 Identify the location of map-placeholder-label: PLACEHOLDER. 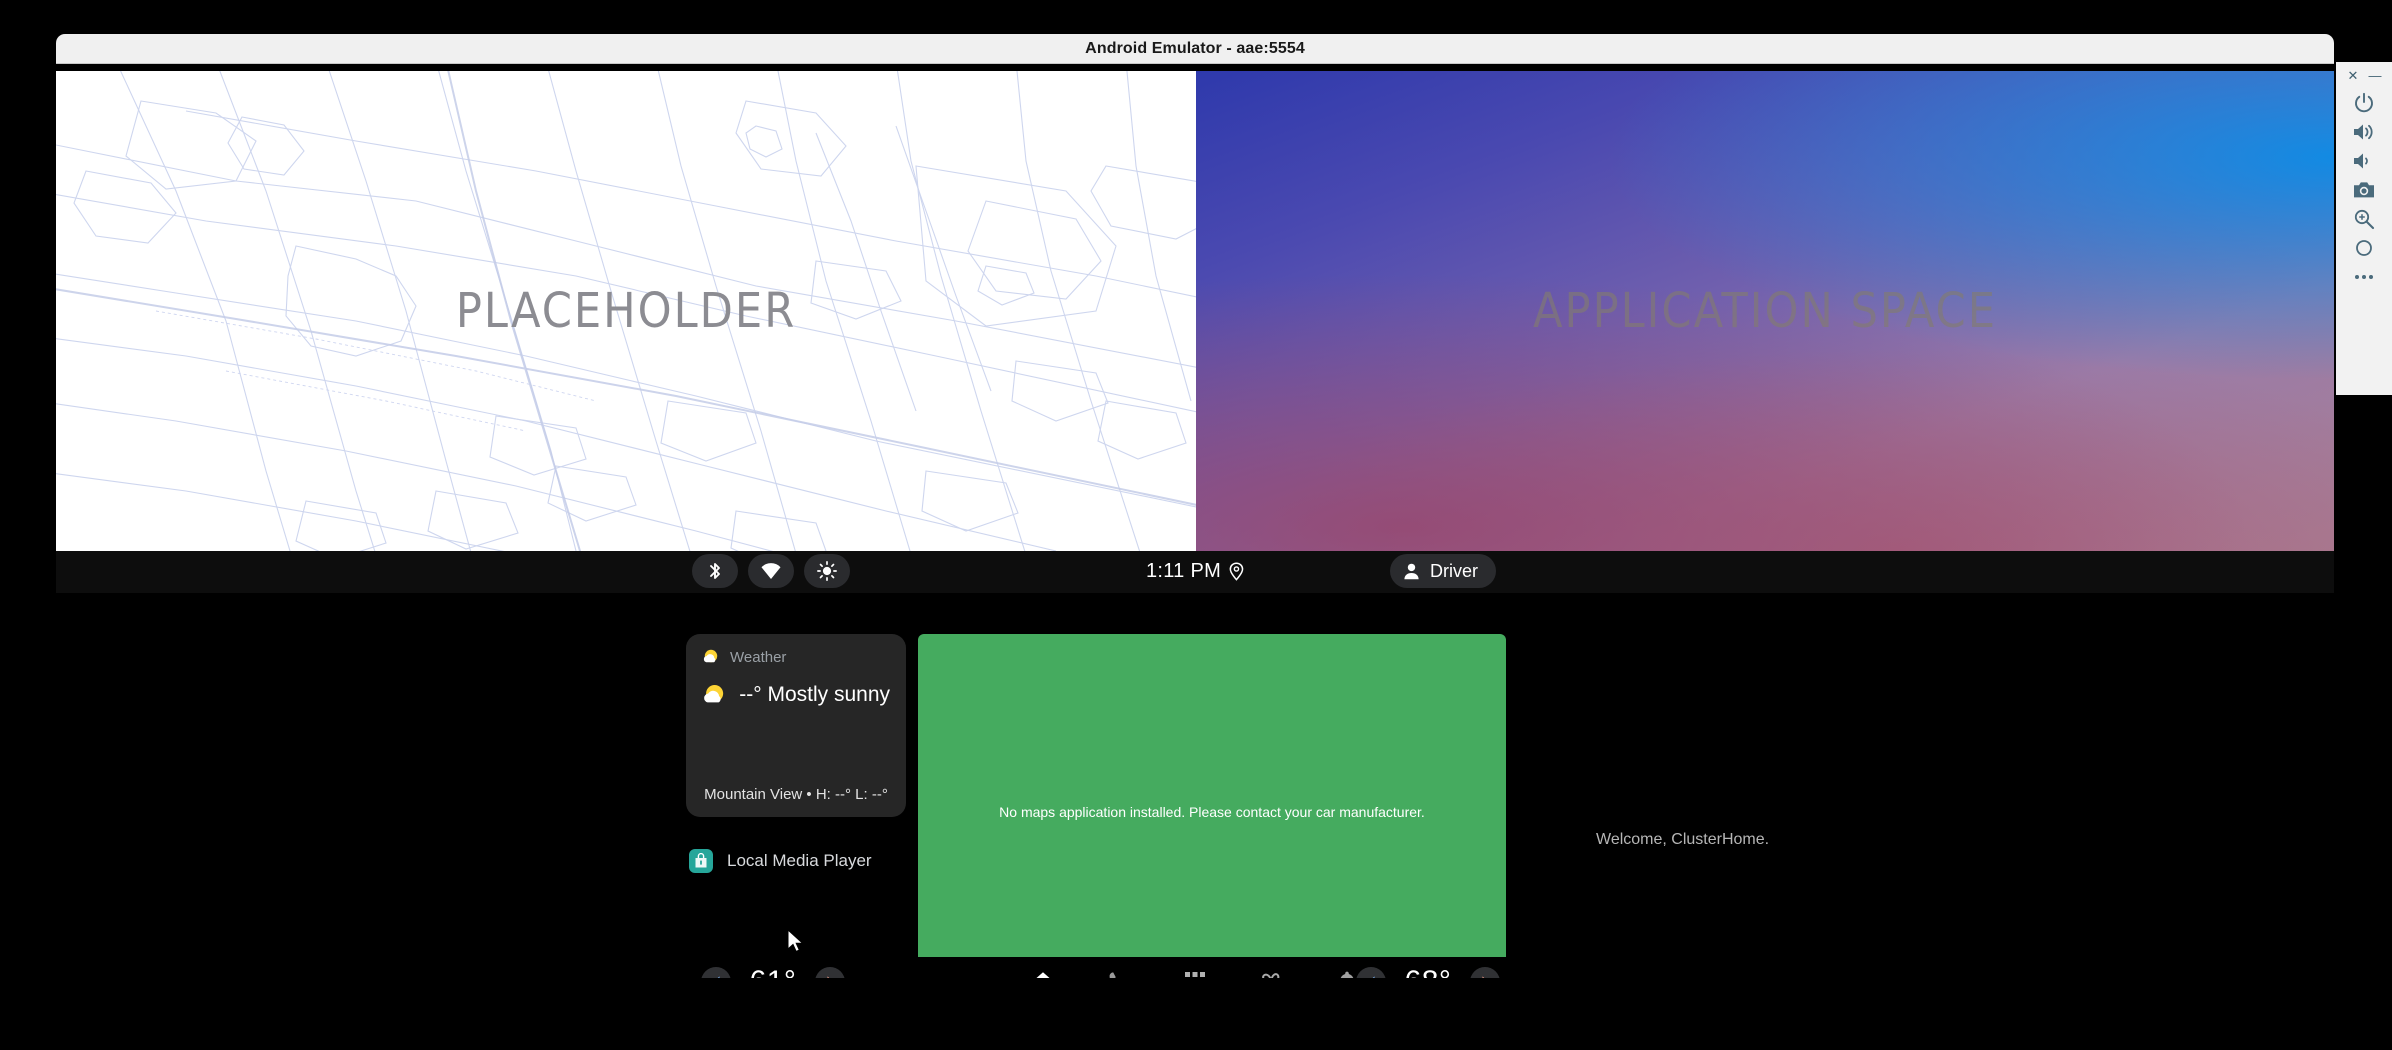
(626, 311).